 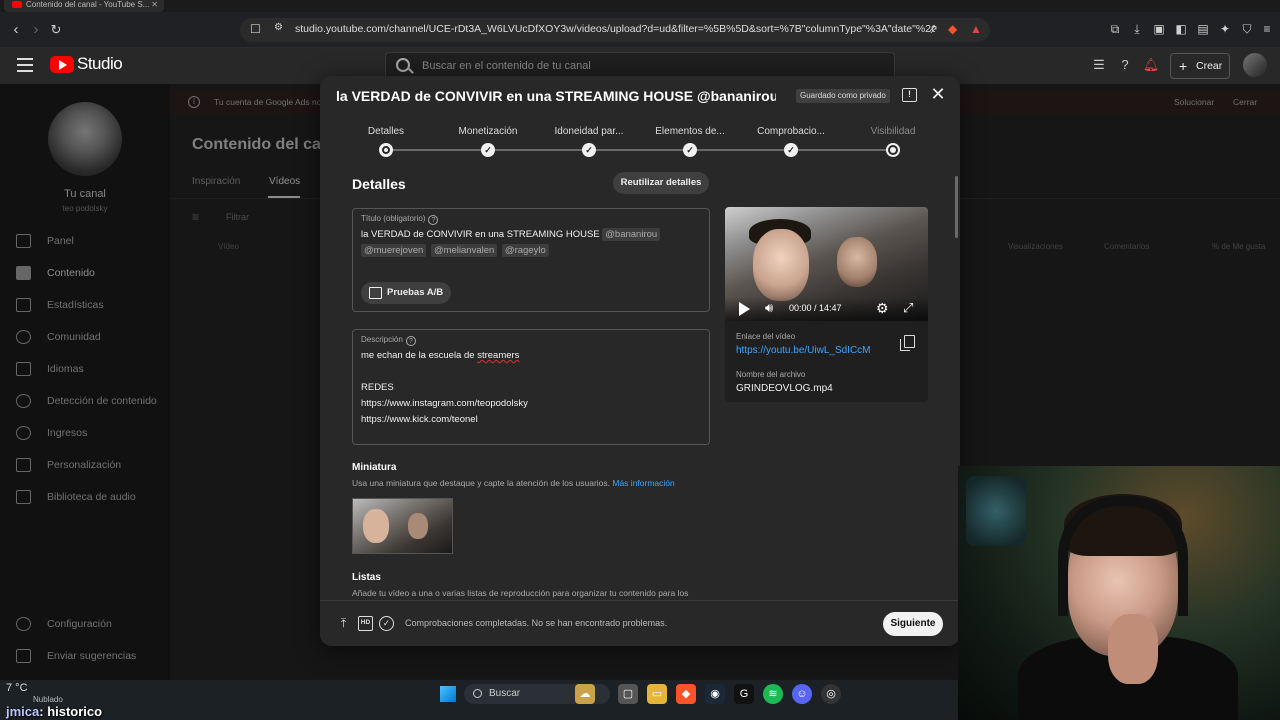 What do you see at coordinates (831, 694) in the screenshot?
I see `obs-icon: ◎` at bounding box center [831, 694].